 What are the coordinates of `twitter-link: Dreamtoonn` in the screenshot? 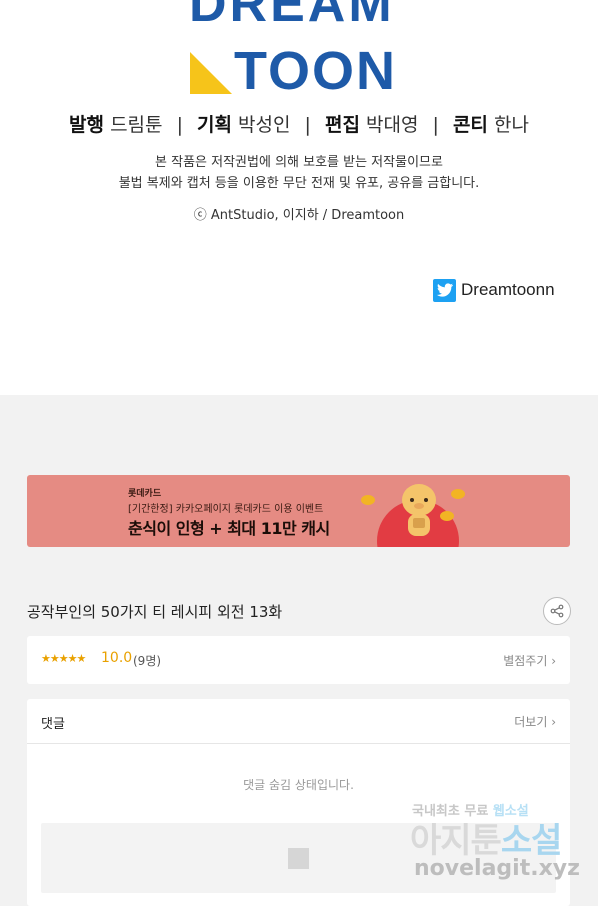 It's located at (494, 290).